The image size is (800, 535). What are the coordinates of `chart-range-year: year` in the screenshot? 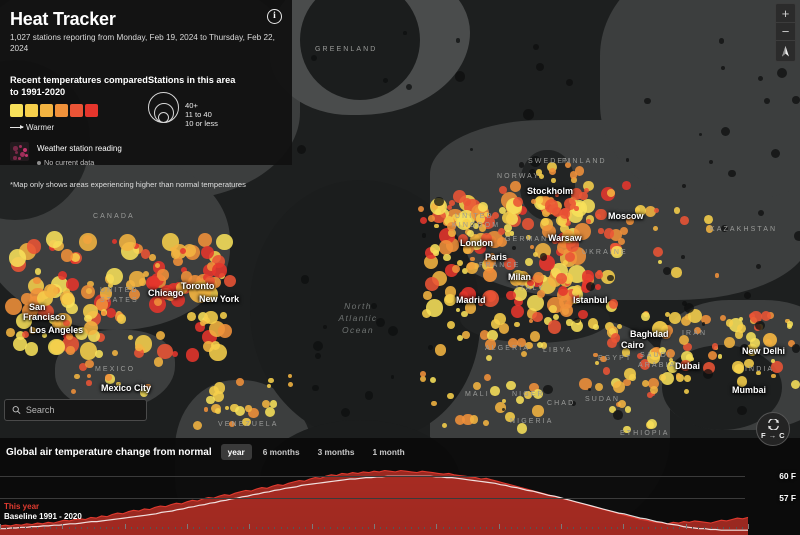 It's located at (236, 452).